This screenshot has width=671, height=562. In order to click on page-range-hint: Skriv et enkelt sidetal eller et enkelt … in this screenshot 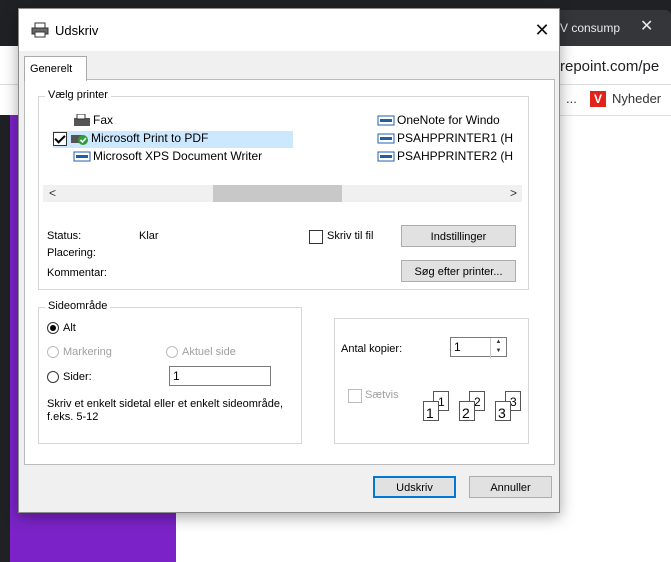, I will do `click(165, 410)`.